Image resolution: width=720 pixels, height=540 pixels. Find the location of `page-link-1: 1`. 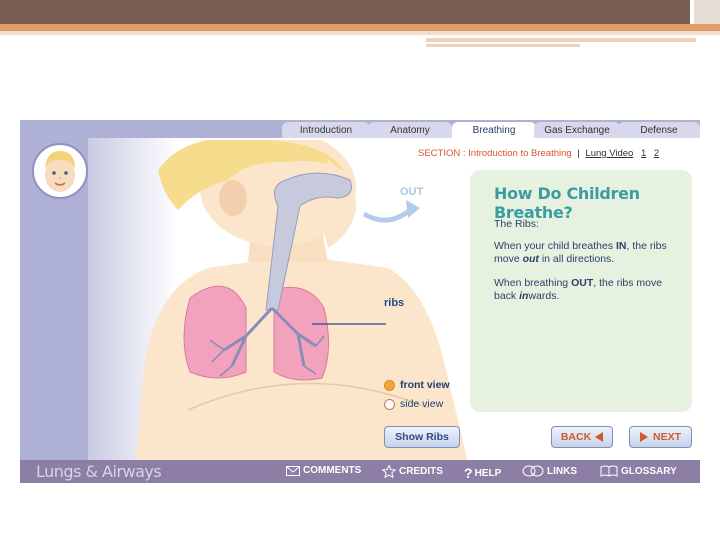

page-link-1: 1 is located at coordinates (643, 153).